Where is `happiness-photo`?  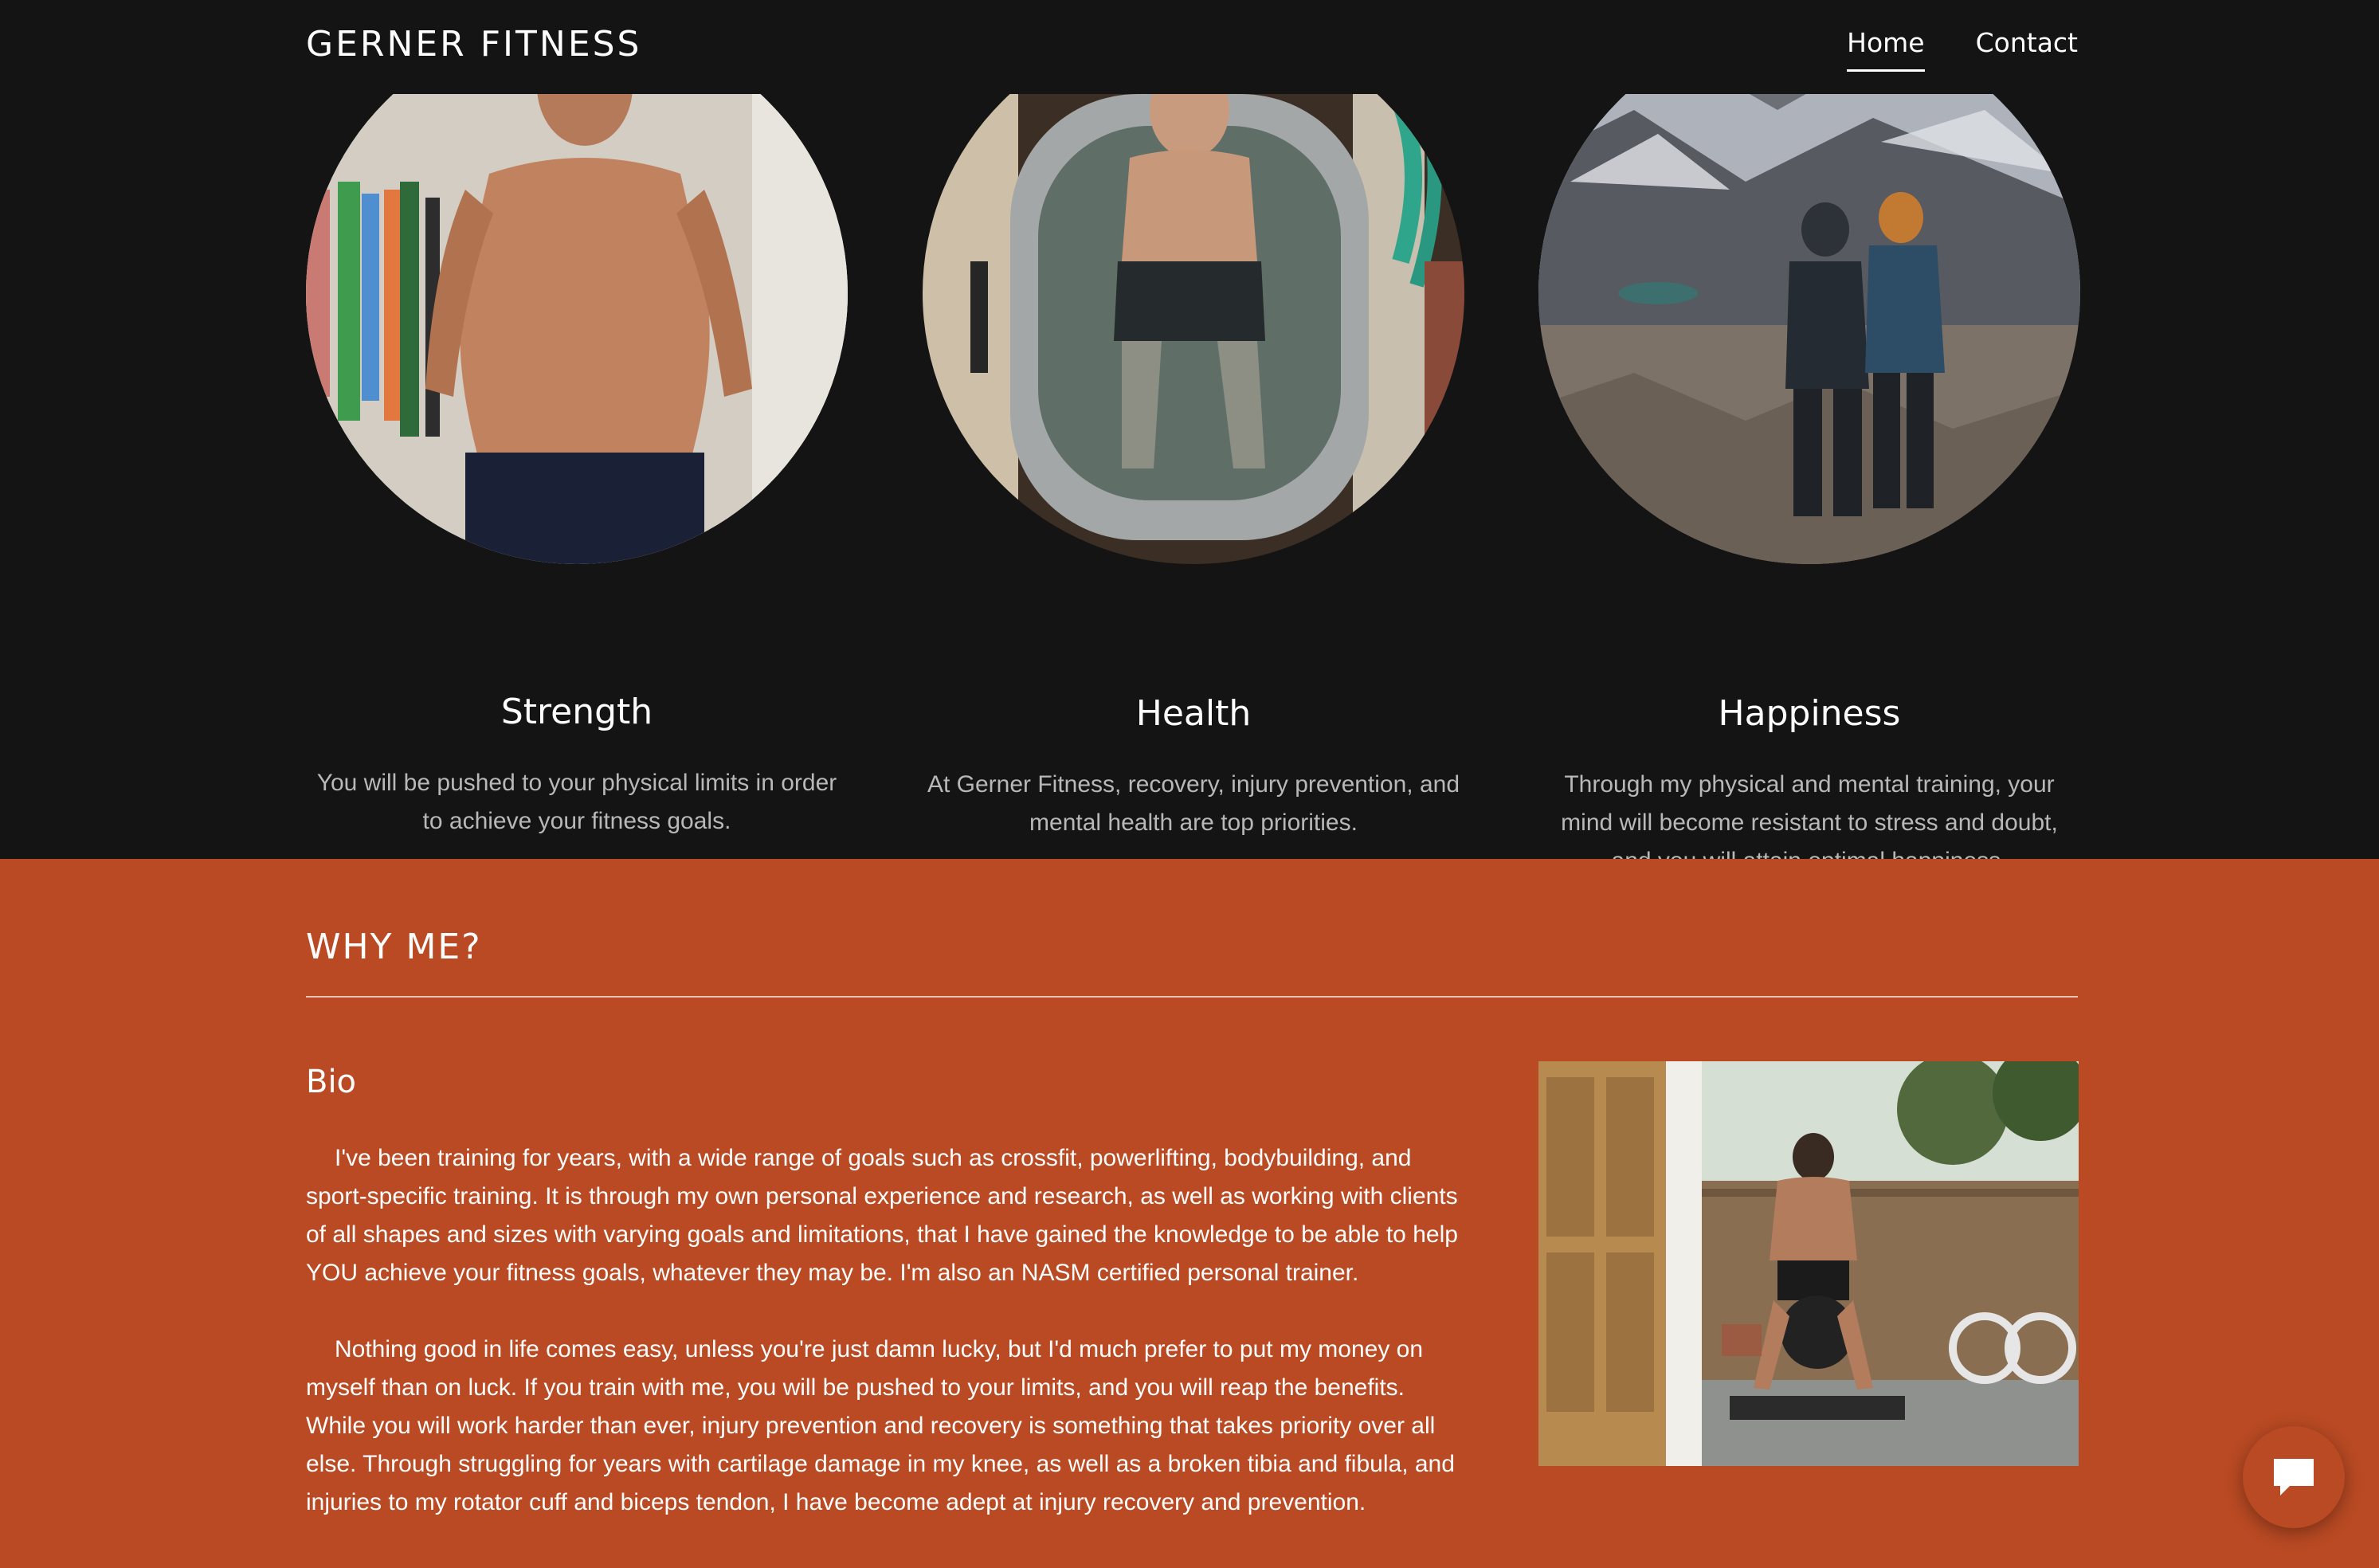 happiness-photo is located at coordinates (1809, 329).